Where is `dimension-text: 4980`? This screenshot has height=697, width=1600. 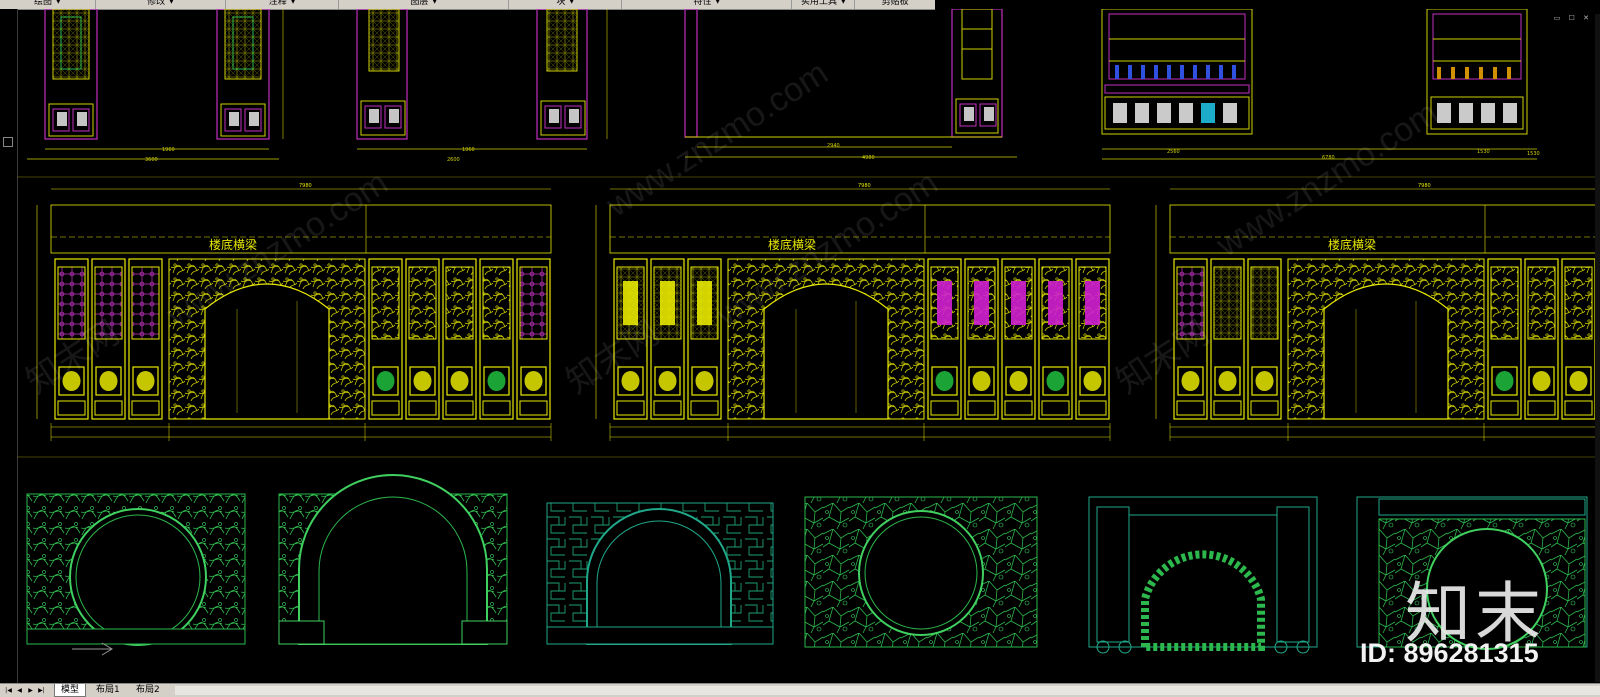 dimension-text: 4980 is located at coordinates (868, 158).